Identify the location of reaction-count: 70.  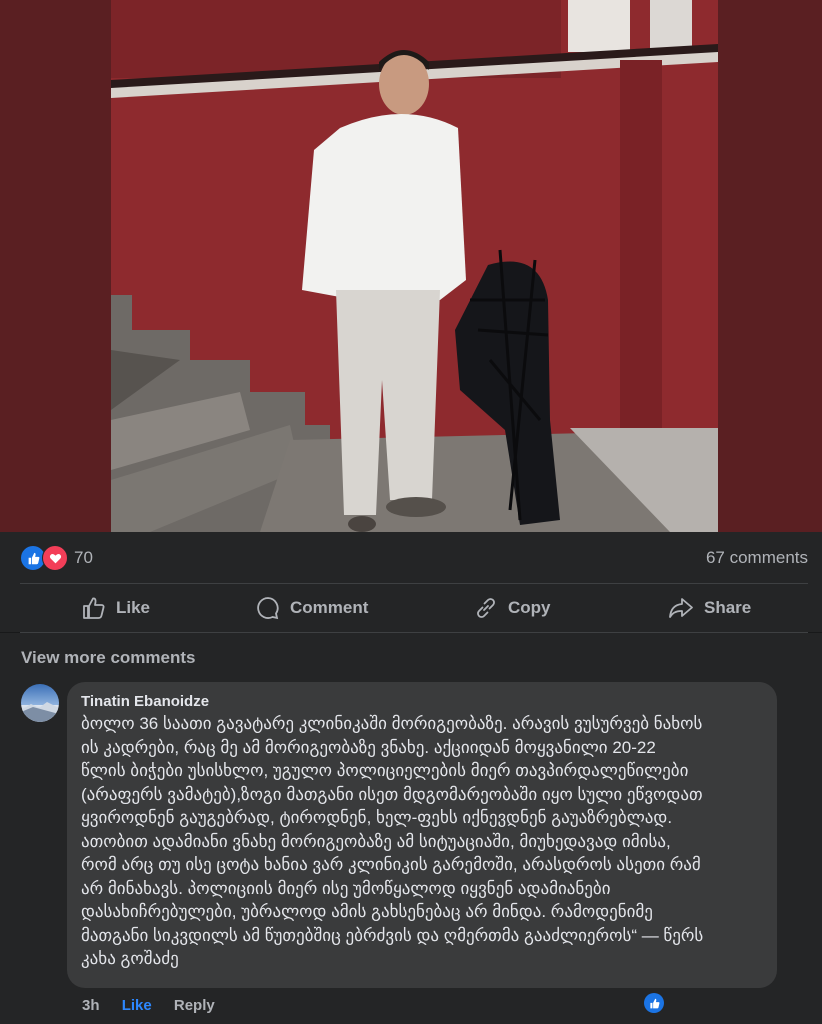
(83, 558).